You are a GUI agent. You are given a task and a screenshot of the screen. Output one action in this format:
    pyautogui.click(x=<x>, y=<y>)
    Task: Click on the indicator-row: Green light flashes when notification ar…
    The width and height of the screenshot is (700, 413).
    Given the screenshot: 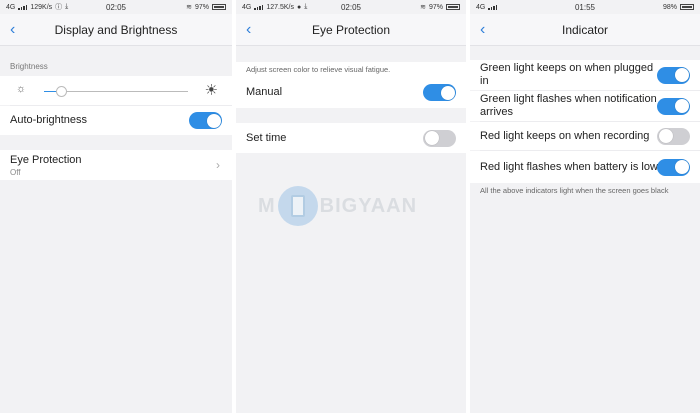 What is the action you would take?
    pyautogui.click(x=585, y=106)
    